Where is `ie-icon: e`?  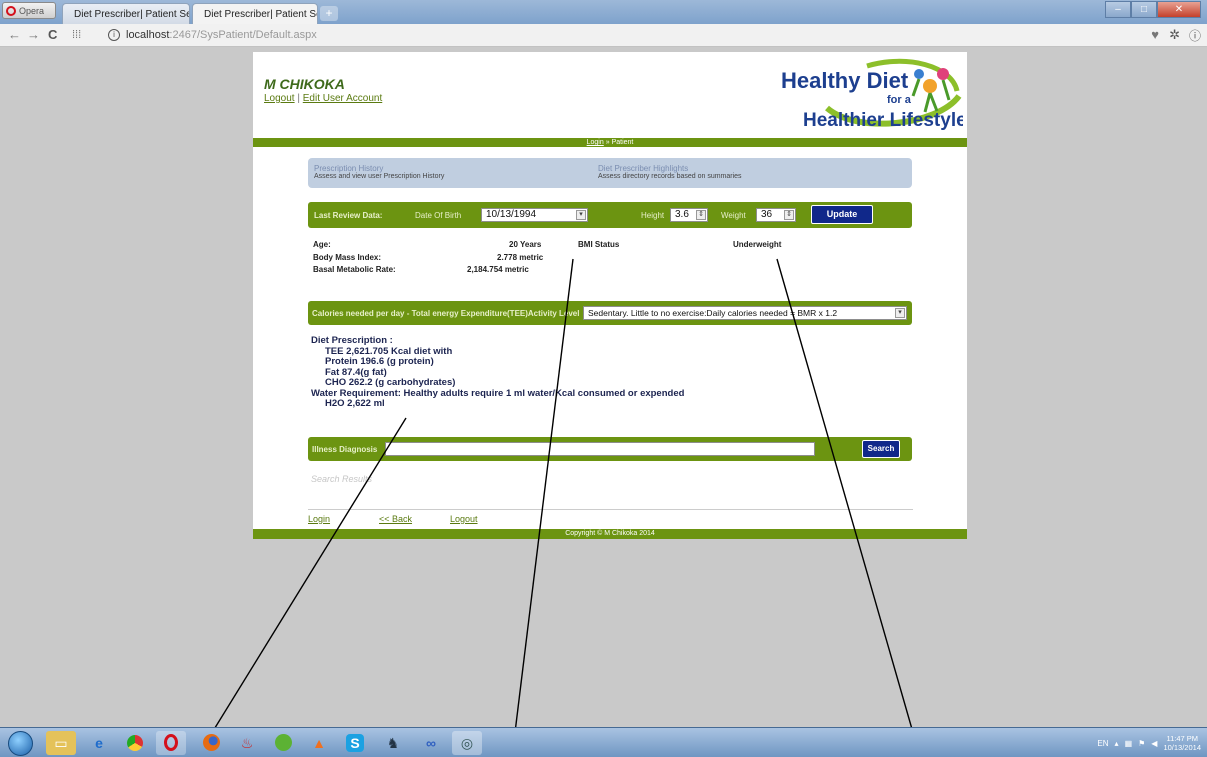
ie-icon: e is located at coordinates (99, 743).